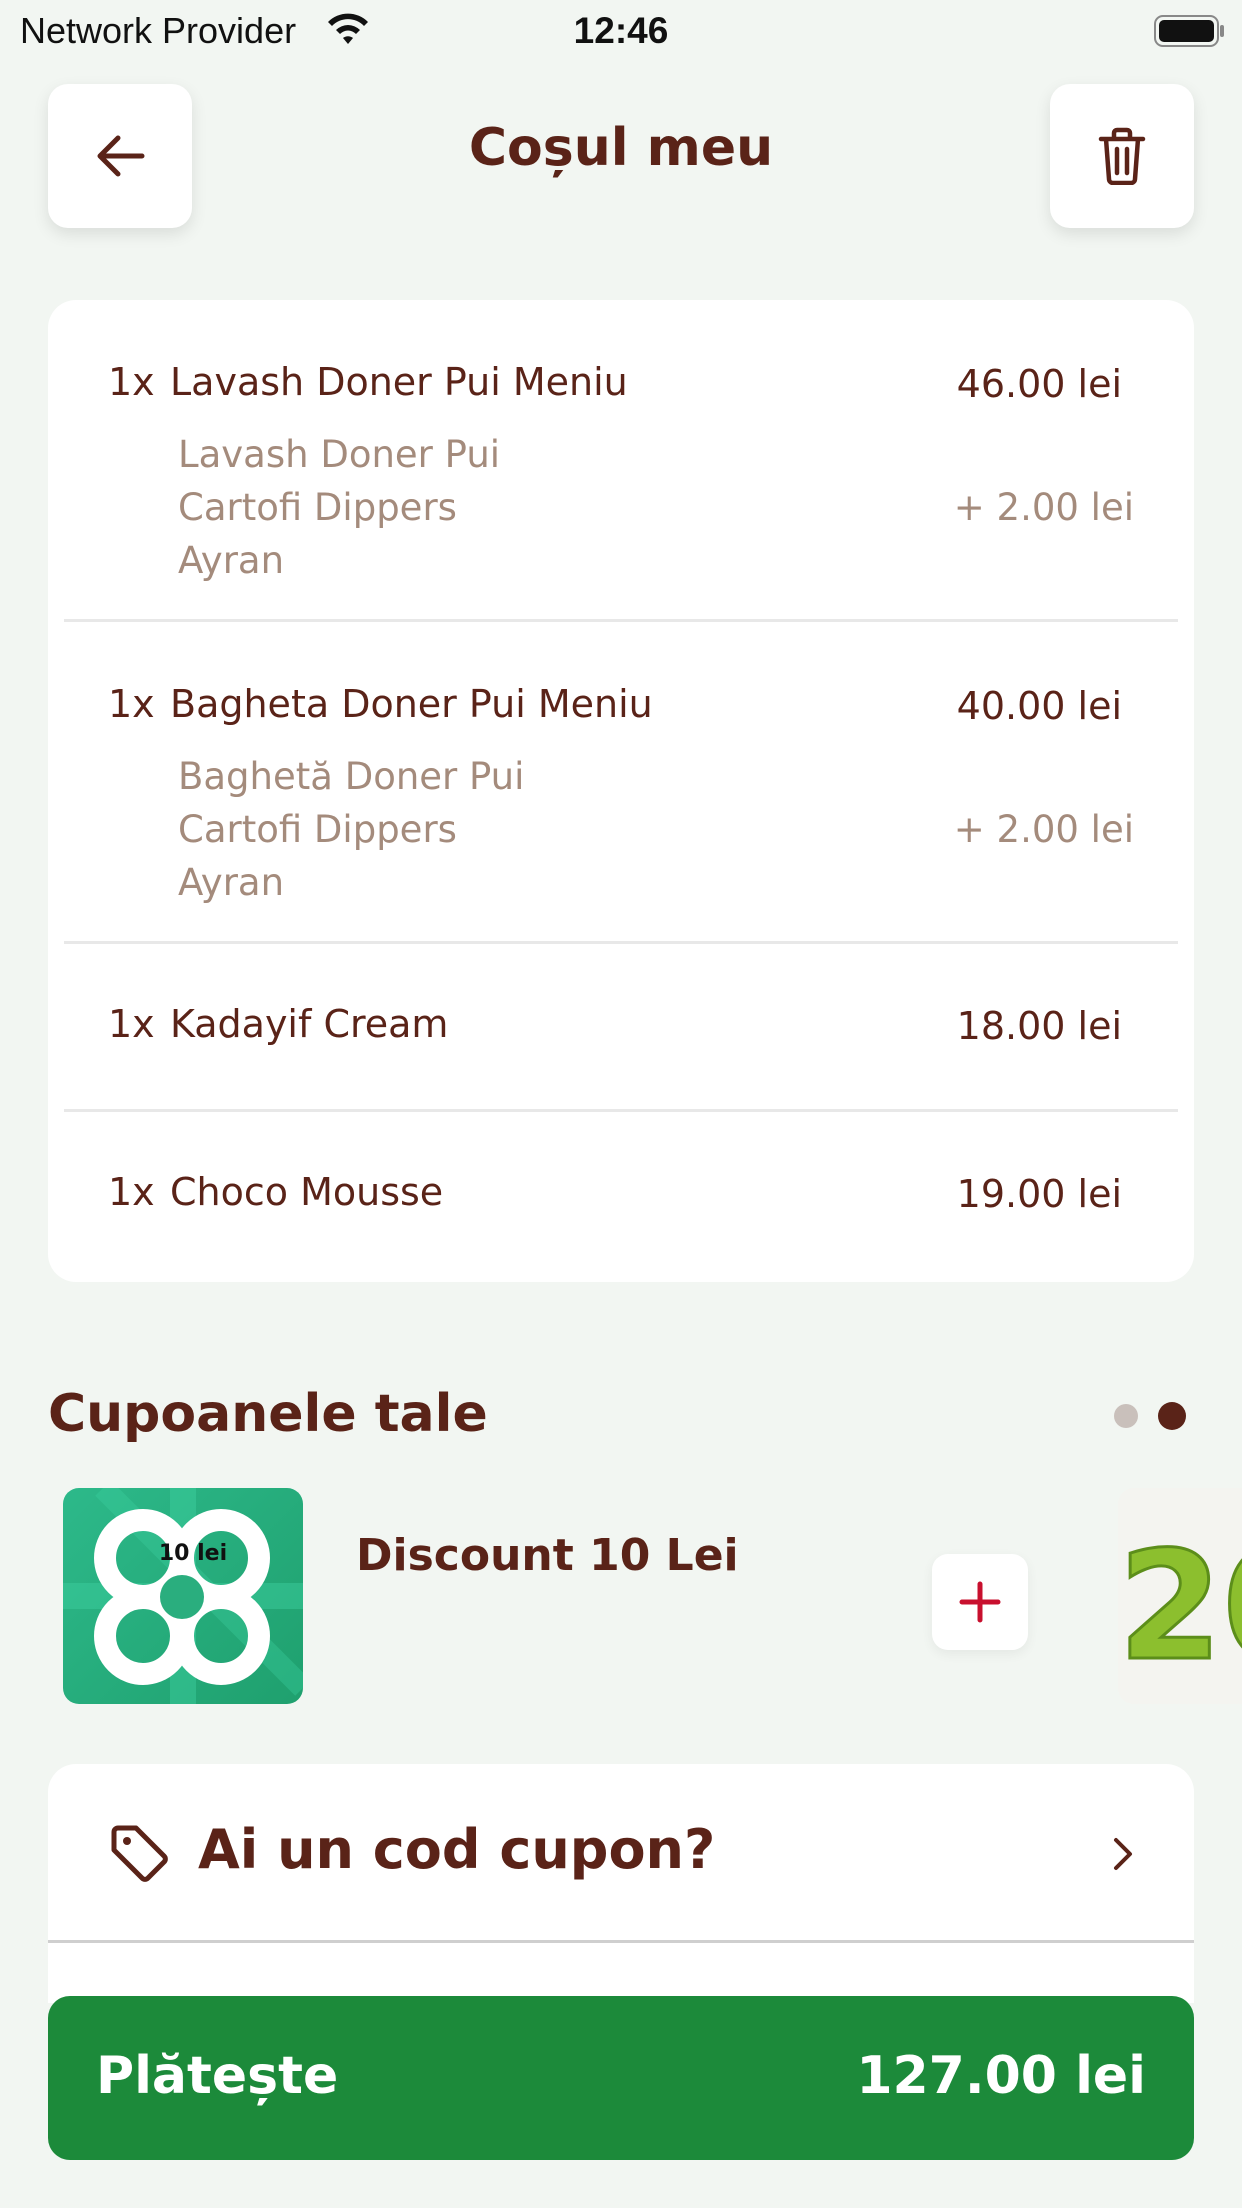 Image resolution: width=1242 pixels, height=2208 pixels. What do you see at coordinates (1126, 1416) in the screenshot?
I see `pager-dot` at bounding box center [1126, 1416].